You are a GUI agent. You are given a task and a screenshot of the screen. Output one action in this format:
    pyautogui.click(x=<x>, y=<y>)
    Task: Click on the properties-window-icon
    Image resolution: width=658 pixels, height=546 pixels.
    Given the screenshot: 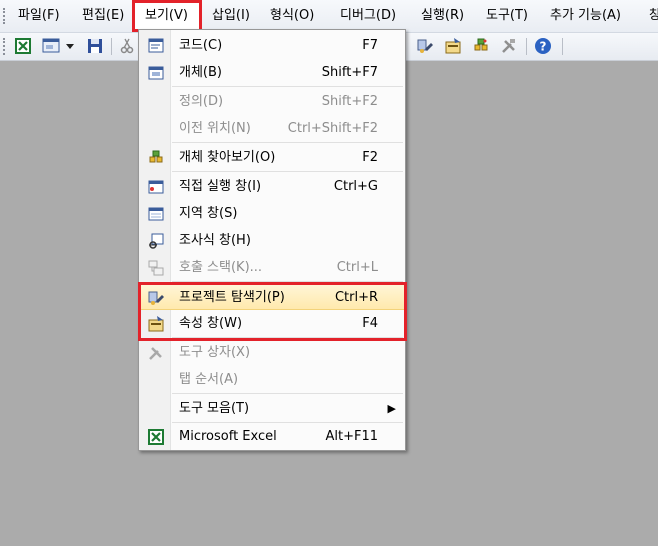 What is the action you would take?
    pyautogui.click(x=453, y=46)
    